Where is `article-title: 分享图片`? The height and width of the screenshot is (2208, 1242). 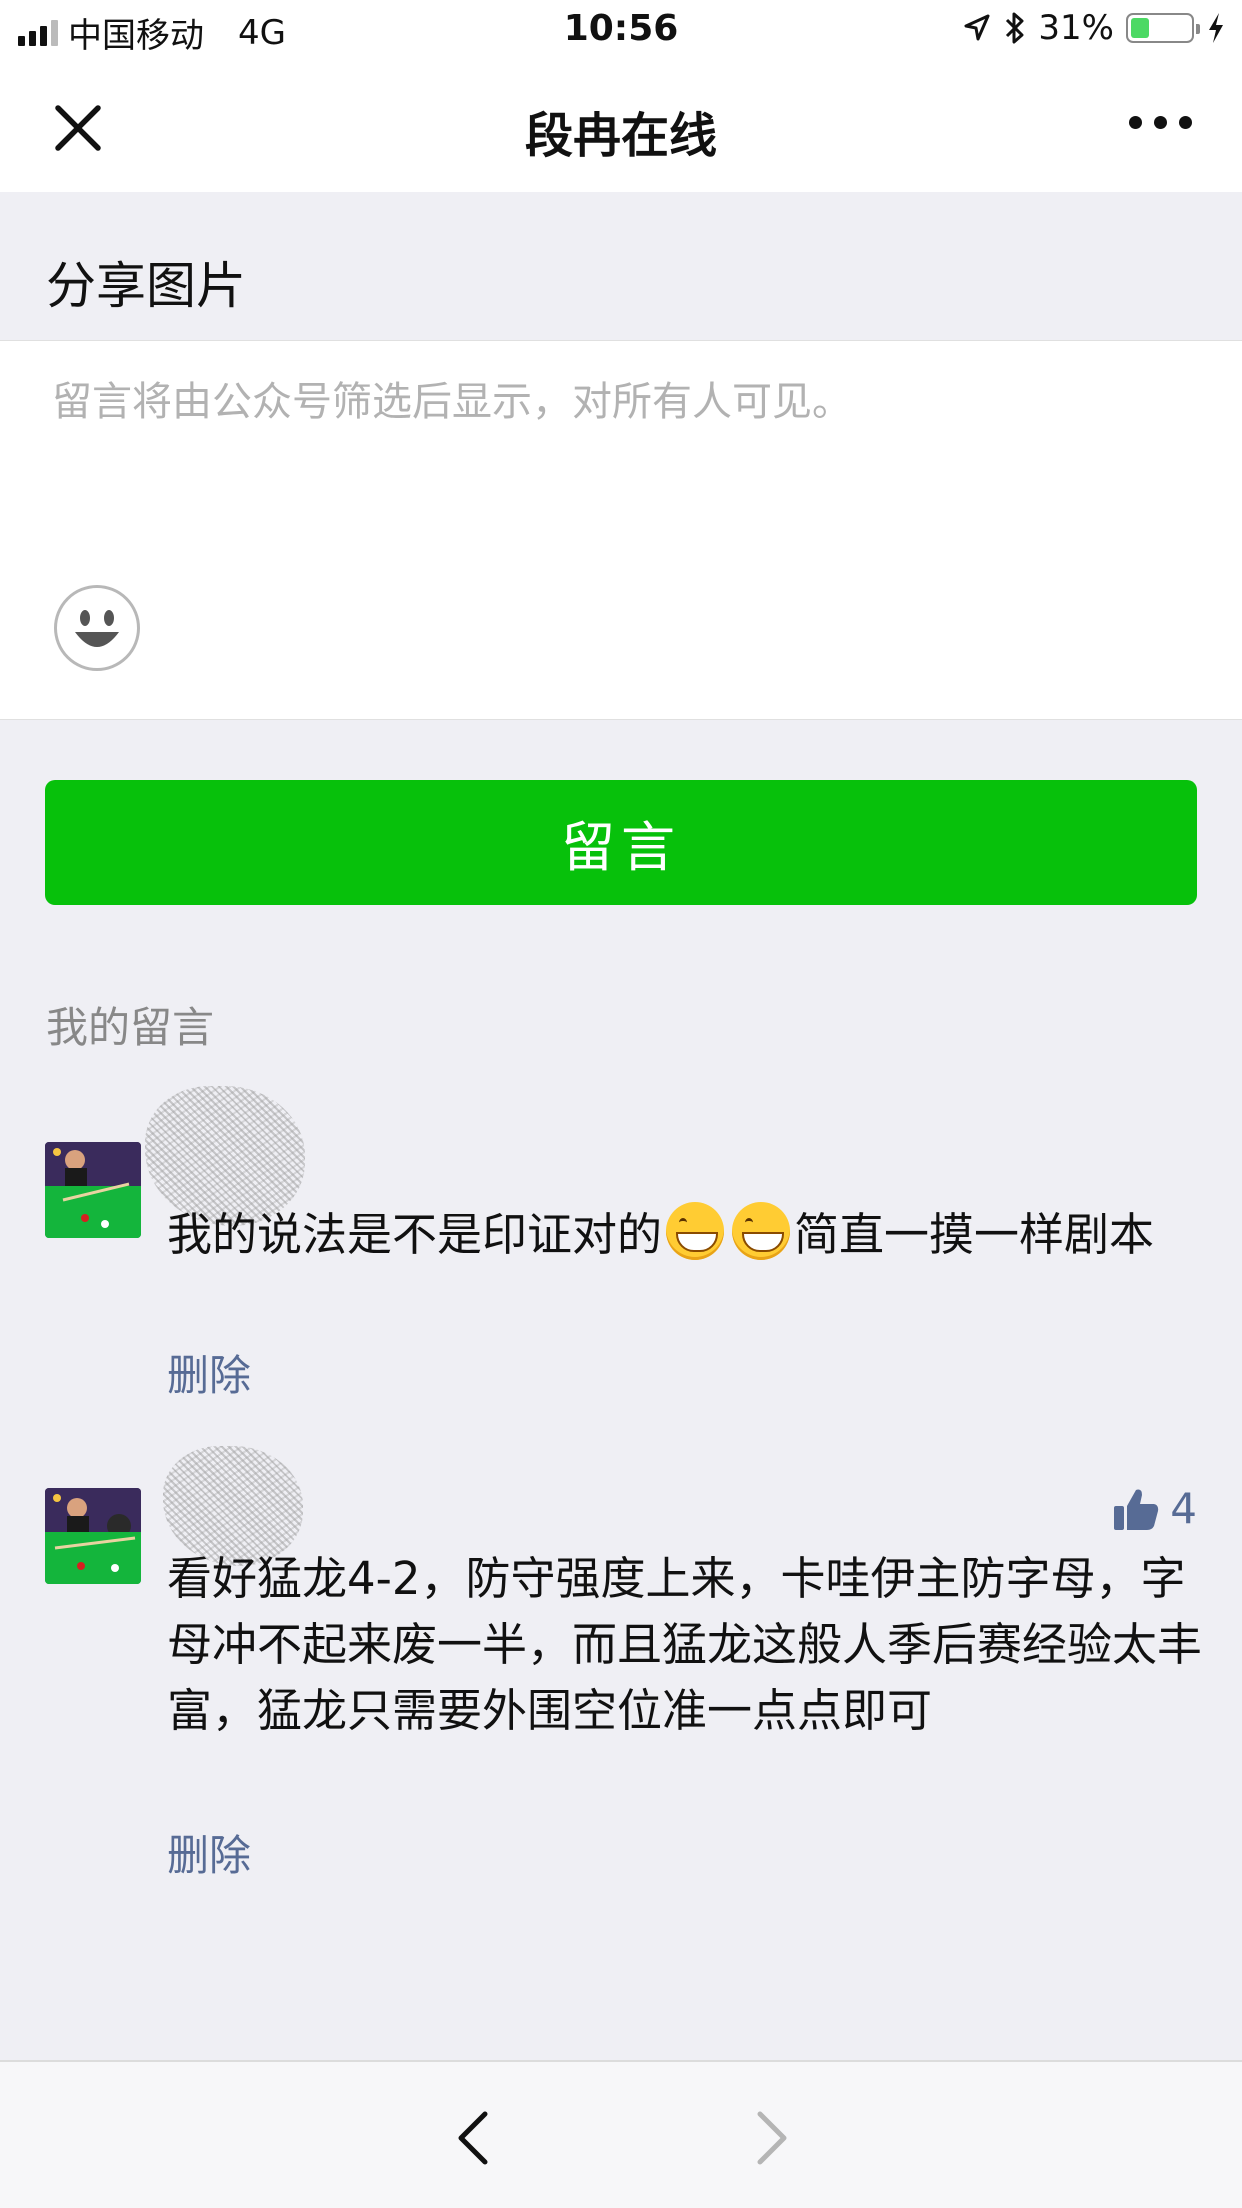 article-title: 分享图片 is located at coordinates (146, 286).